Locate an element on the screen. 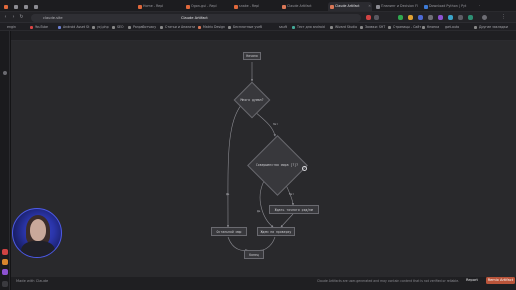 This screenshot has height=290, width=516. bookmark-item: gwt-auto is located at coordinates (449, 27).